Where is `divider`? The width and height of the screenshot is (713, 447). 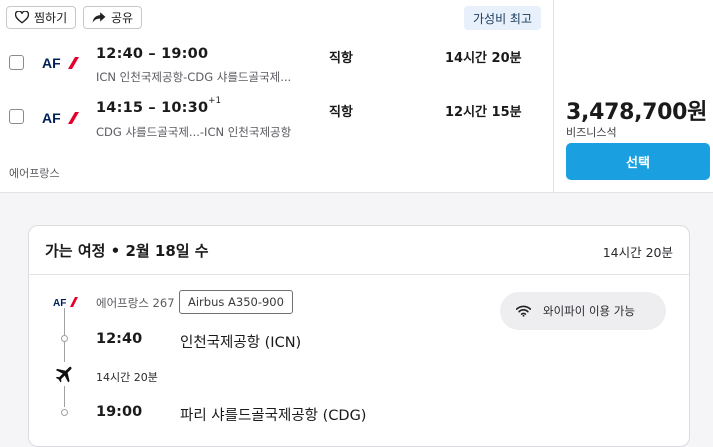
divider is located at coordinates (553, 96).